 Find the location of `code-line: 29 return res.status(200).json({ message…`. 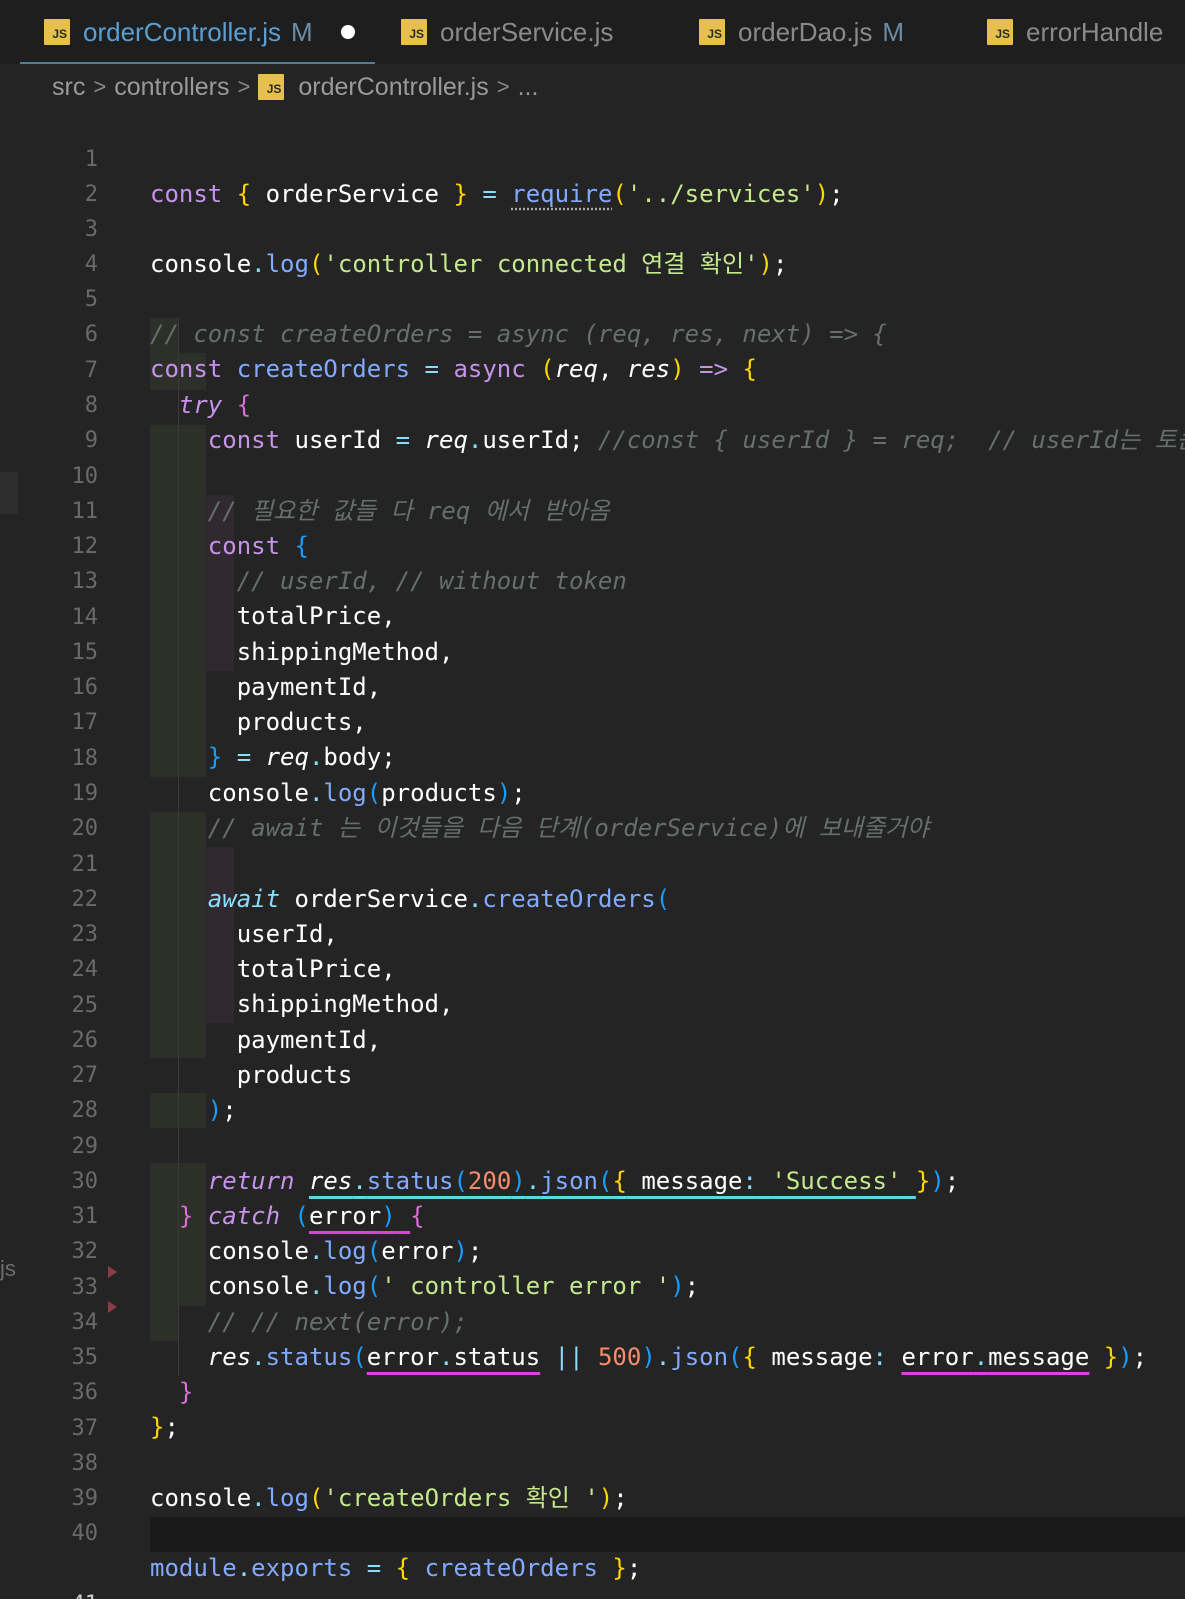

code-line: 29 return res.status(200).json({ message… is located at coordinates (592, 1144).